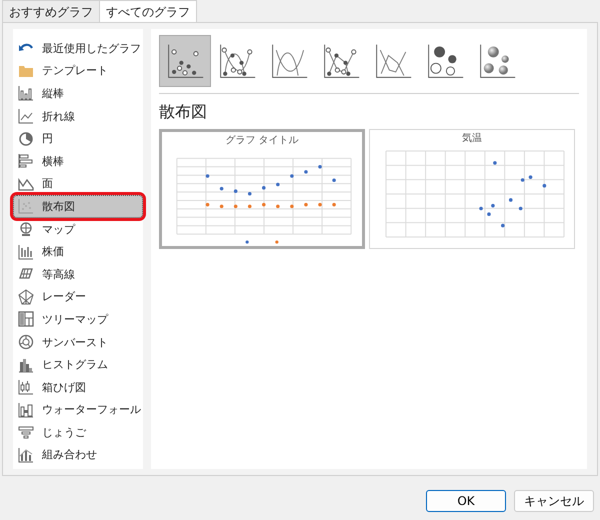  I want to click on item-label: 円, so click(47, 138).